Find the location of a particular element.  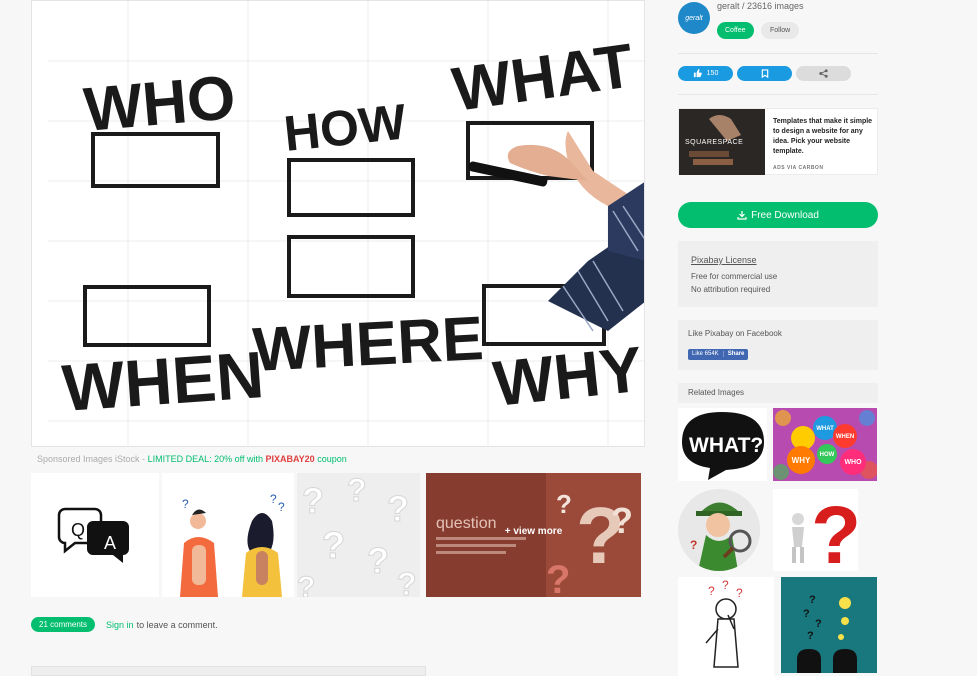

related-image-heads-bulbs: ???? is located at coordinates (829, 625).